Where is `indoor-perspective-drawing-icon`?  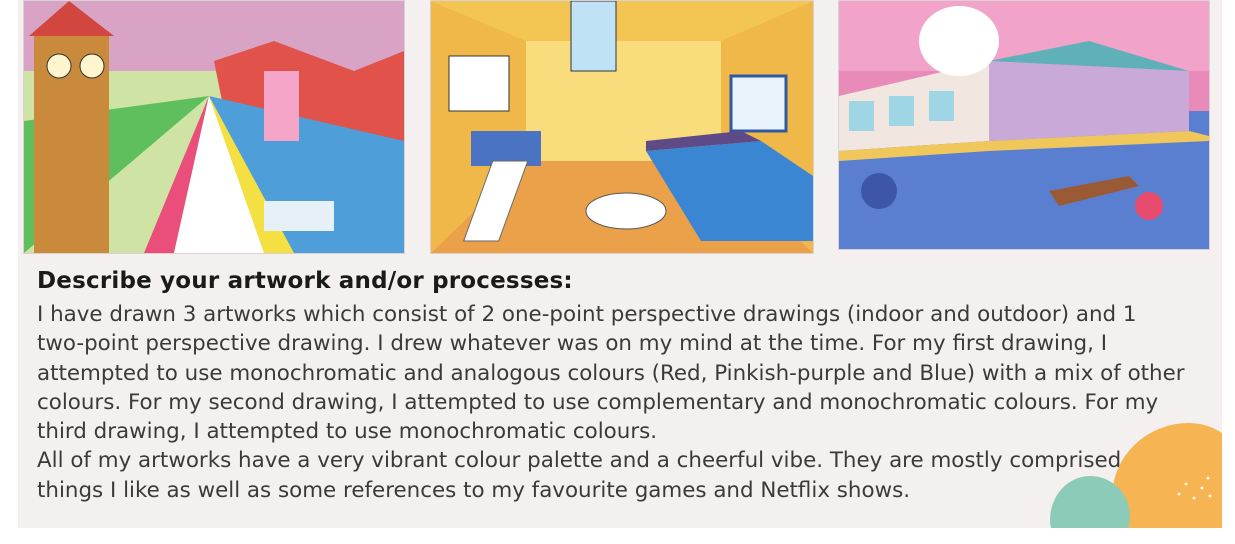 indoor-perspective-drawing-icon is located at coordinates (622, 127).